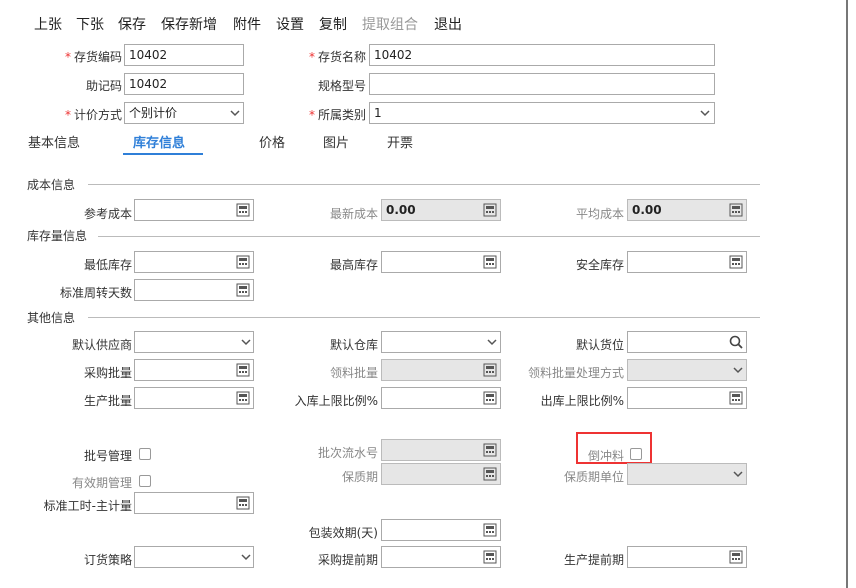 The width and height of the screenshot is (856, 588). Describe the element at coordinates (247, 24) in the screenshot. I see `attachment-button: 附件` at that location.